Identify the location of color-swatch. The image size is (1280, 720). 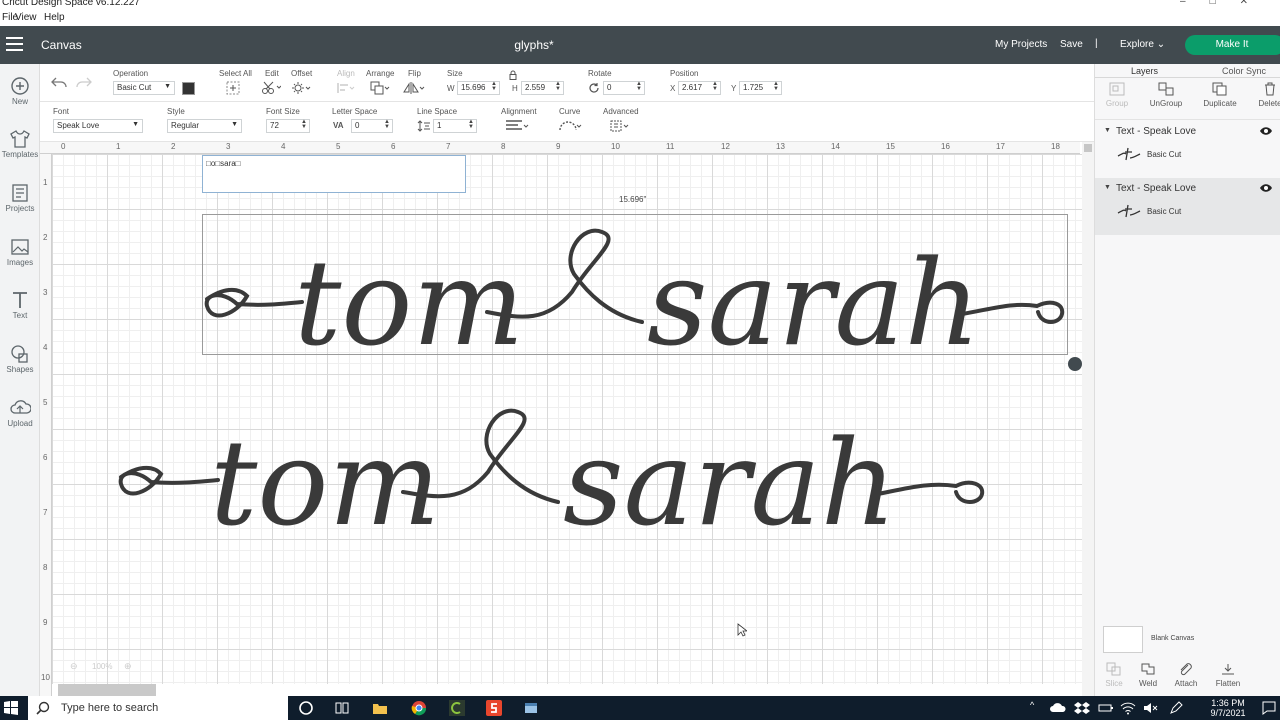
(188, 88).